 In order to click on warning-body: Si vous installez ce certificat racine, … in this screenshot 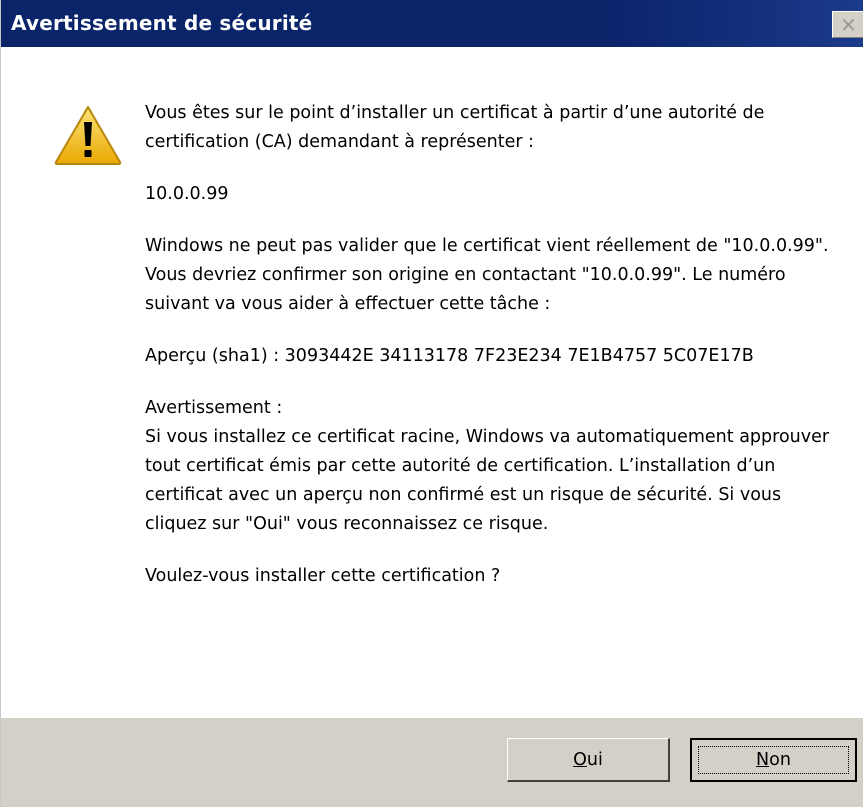, I will do `click(487, 480)`.